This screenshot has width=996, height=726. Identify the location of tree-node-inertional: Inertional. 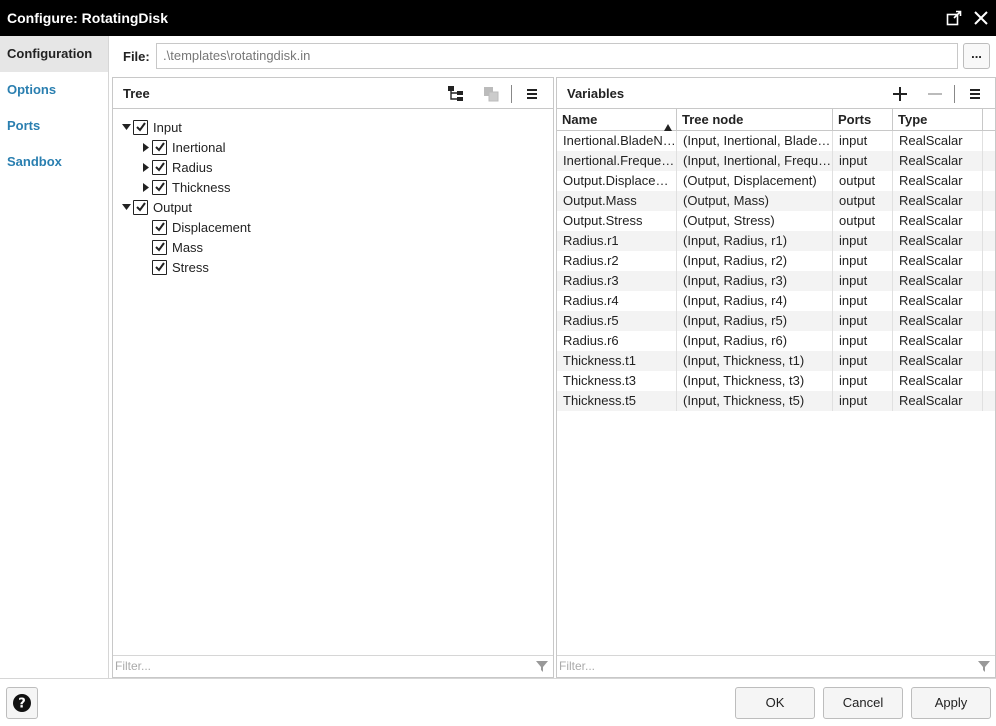
(181, 147).